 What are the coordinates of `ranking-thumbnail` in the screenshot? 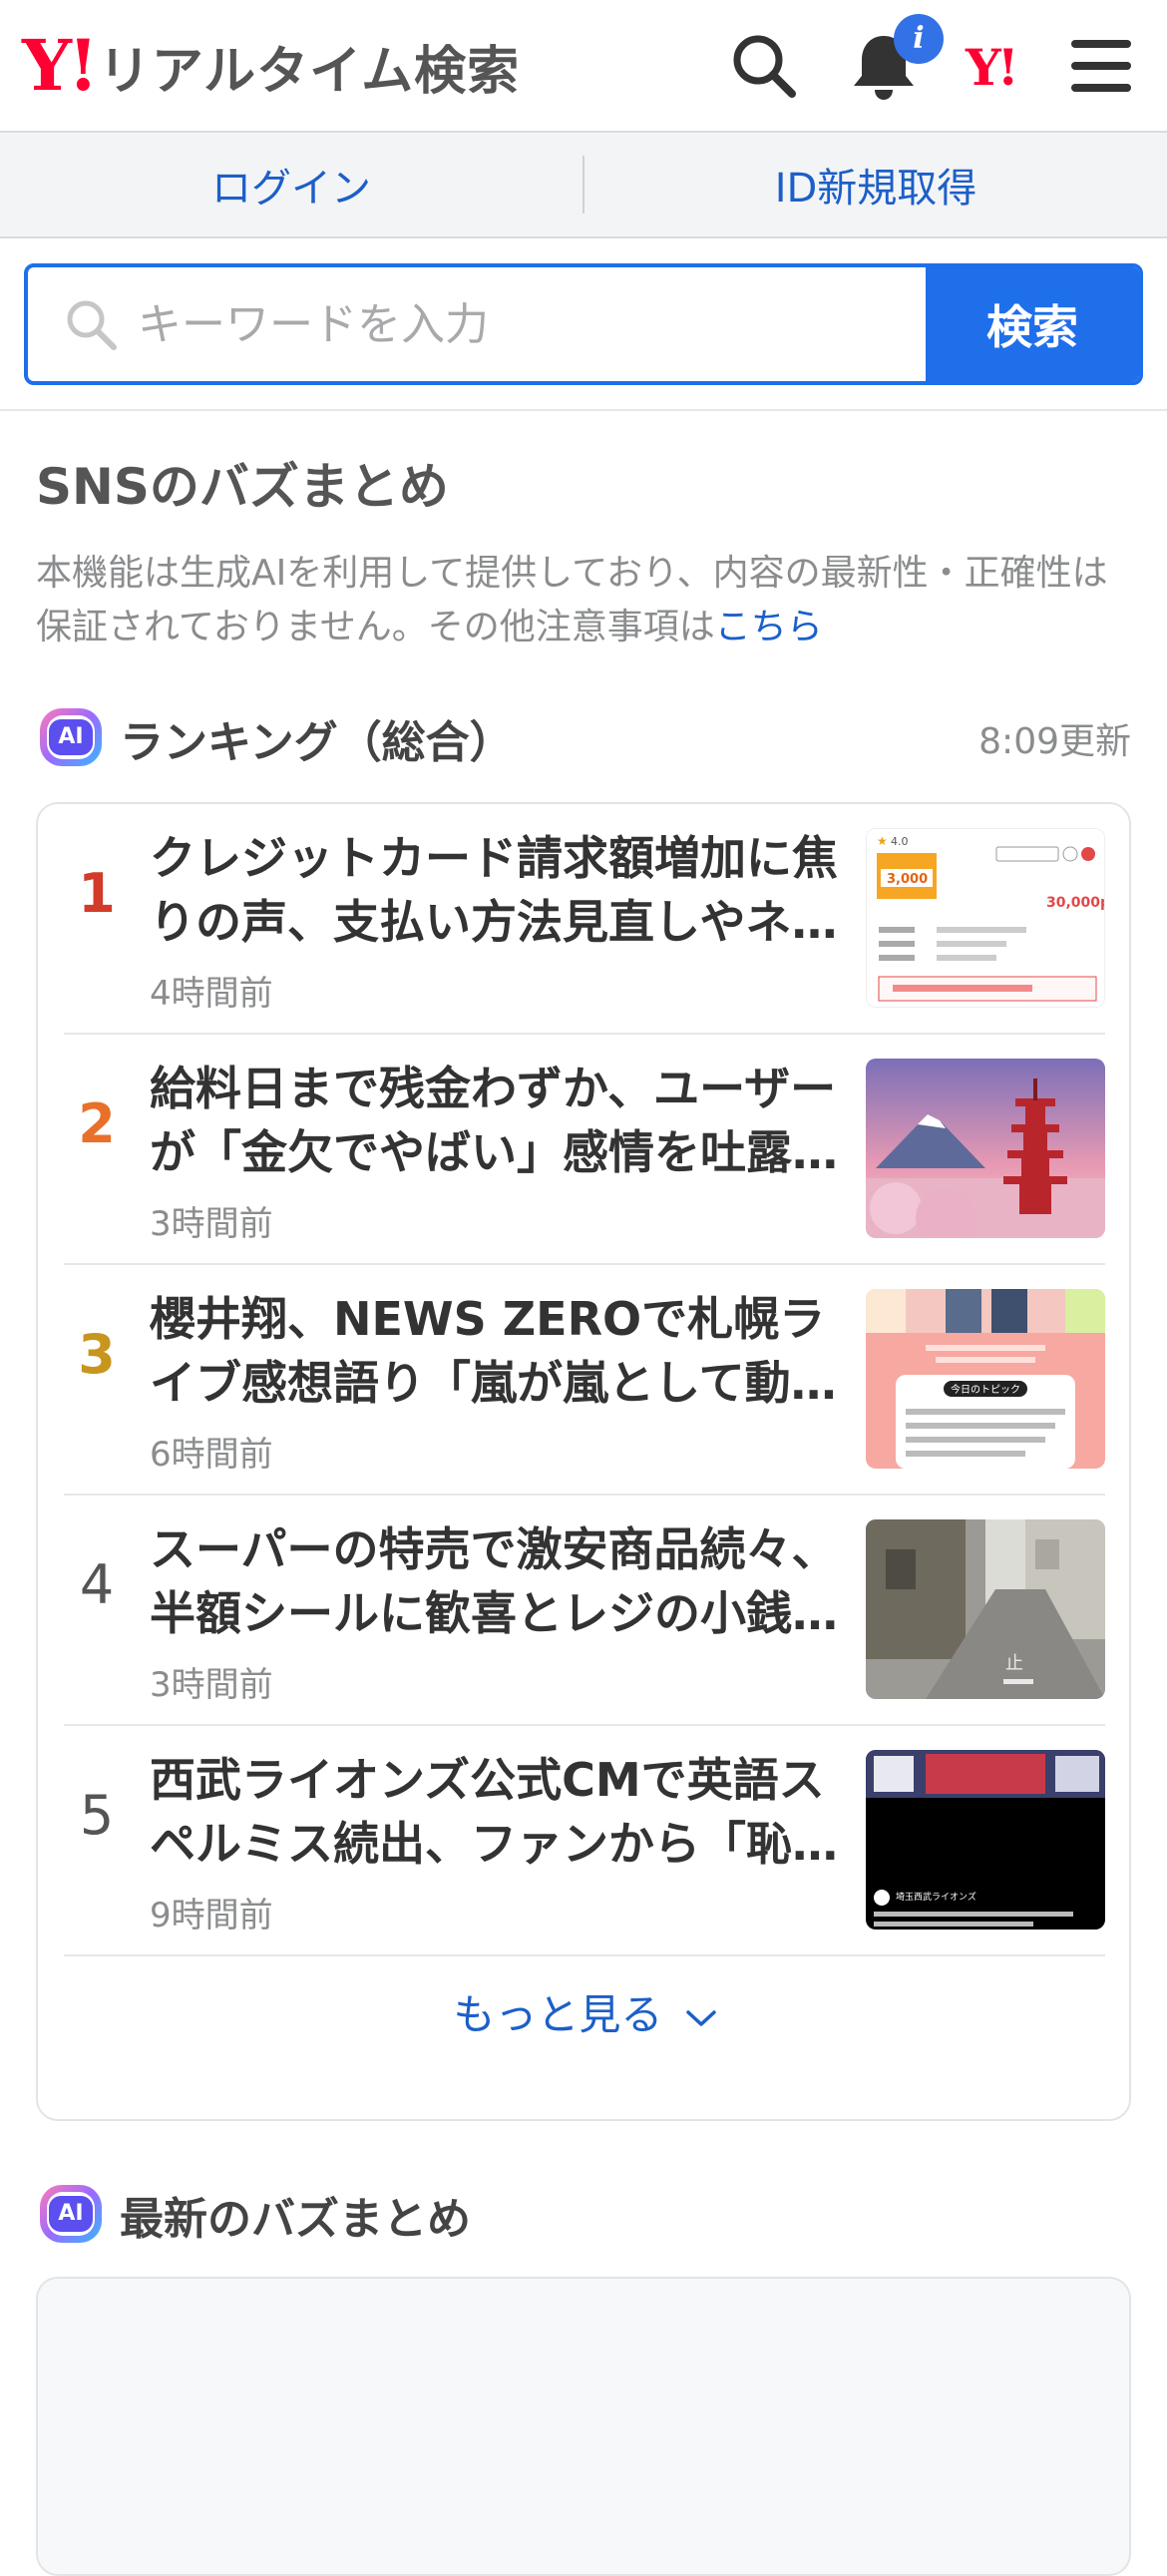 It's located at (985, 1148).